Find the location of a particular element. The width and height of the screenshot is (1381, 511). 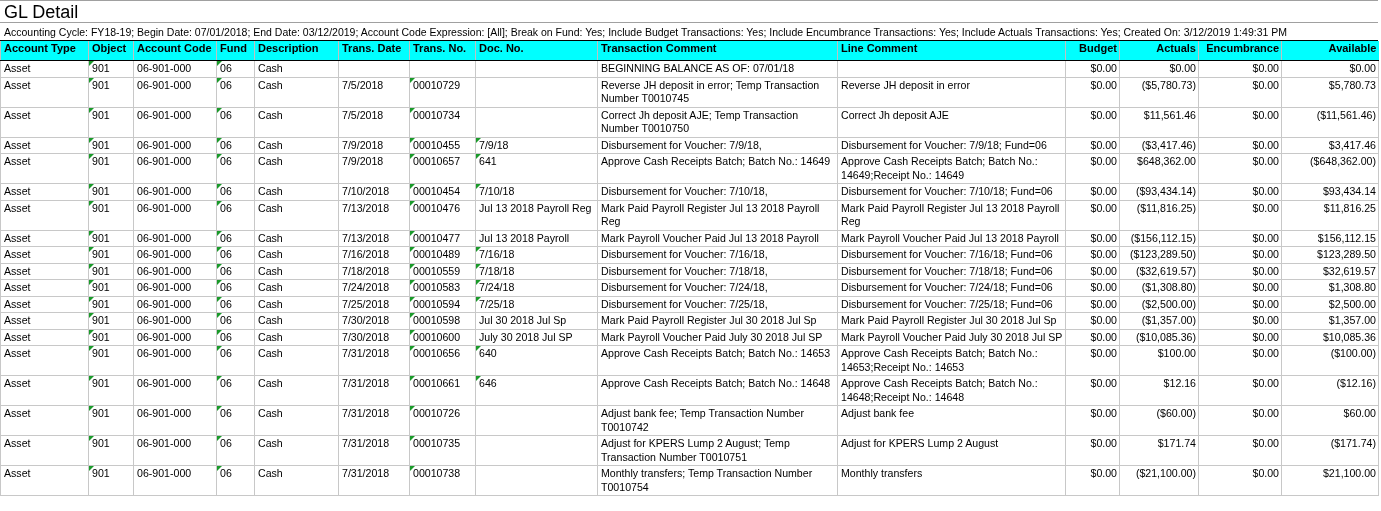

table-cell: 7/25/2018 is located at coordinates (374, 304).